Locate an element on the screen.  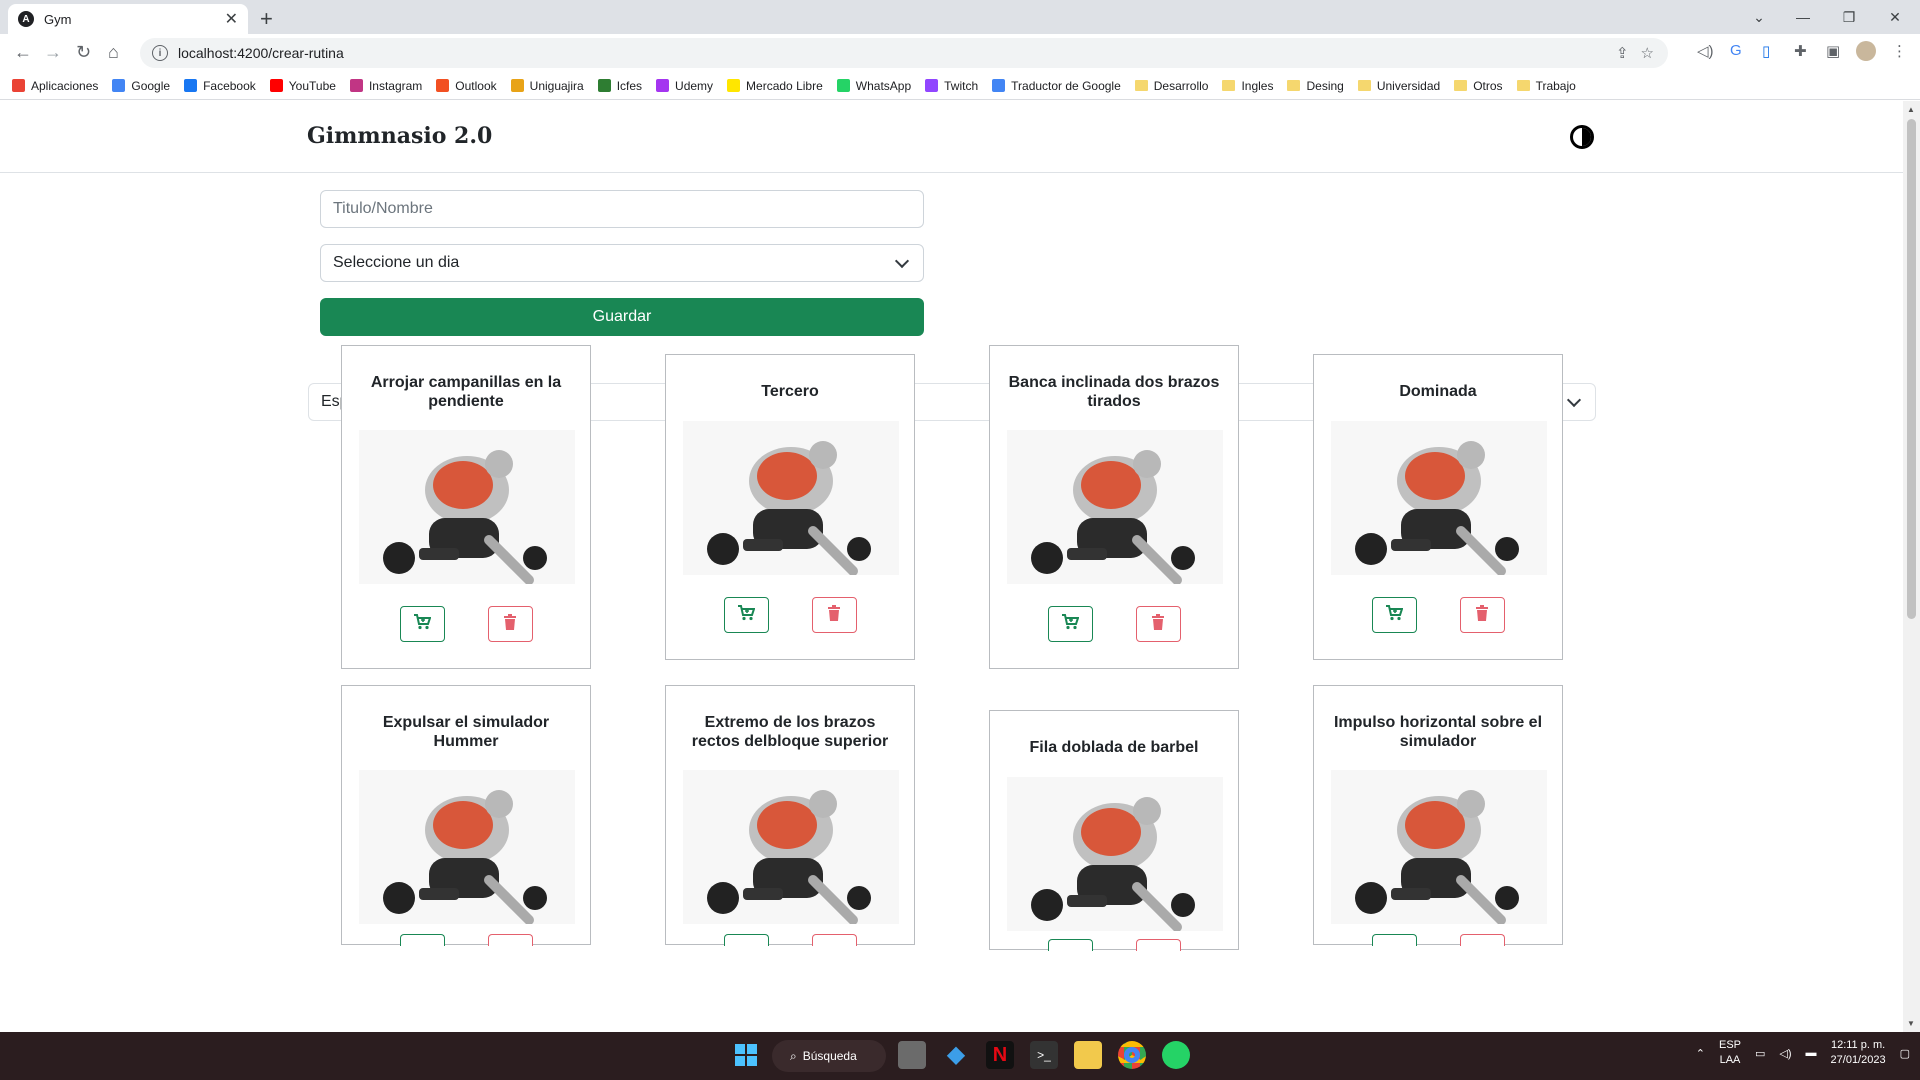
card-actions is located at coordinates (466, 624).